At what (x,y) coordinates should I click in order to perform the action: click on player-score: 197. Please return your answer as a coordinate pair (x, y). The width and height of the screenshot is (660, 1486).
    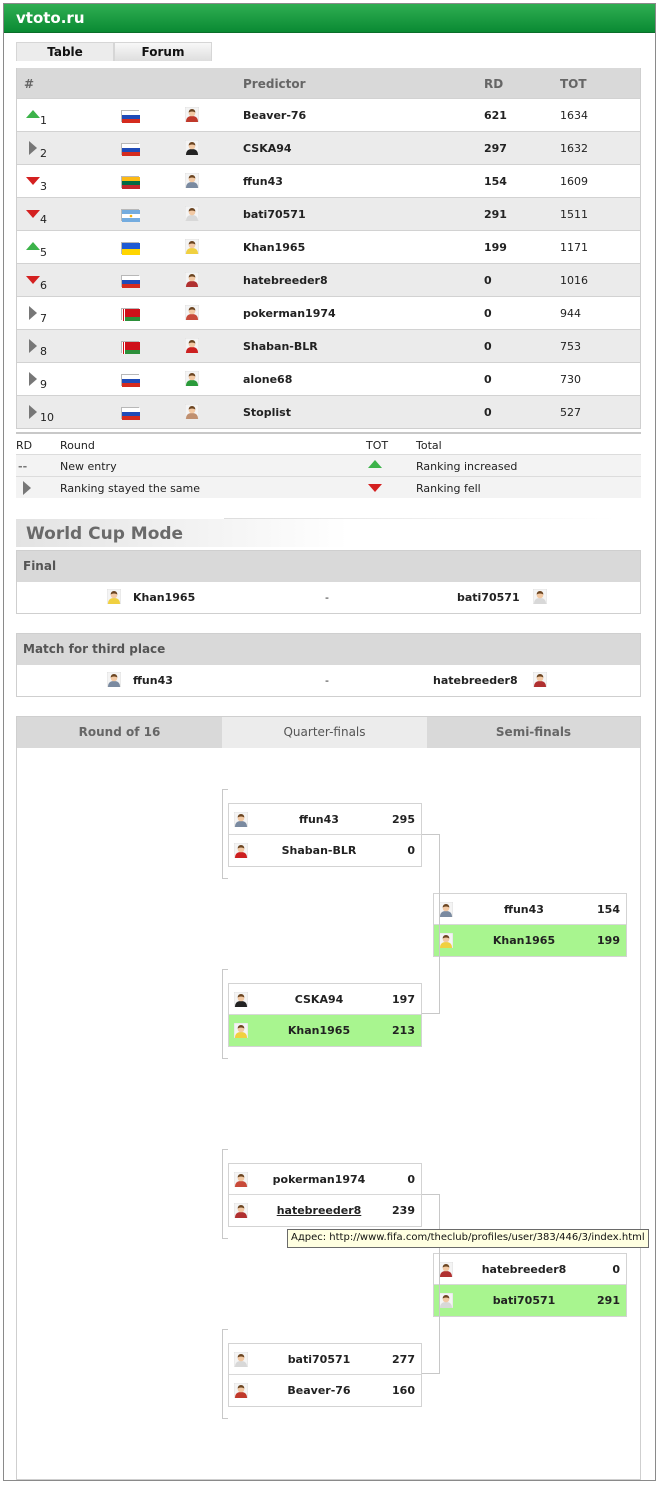
    Looking at the image, I should click on (403, 999).